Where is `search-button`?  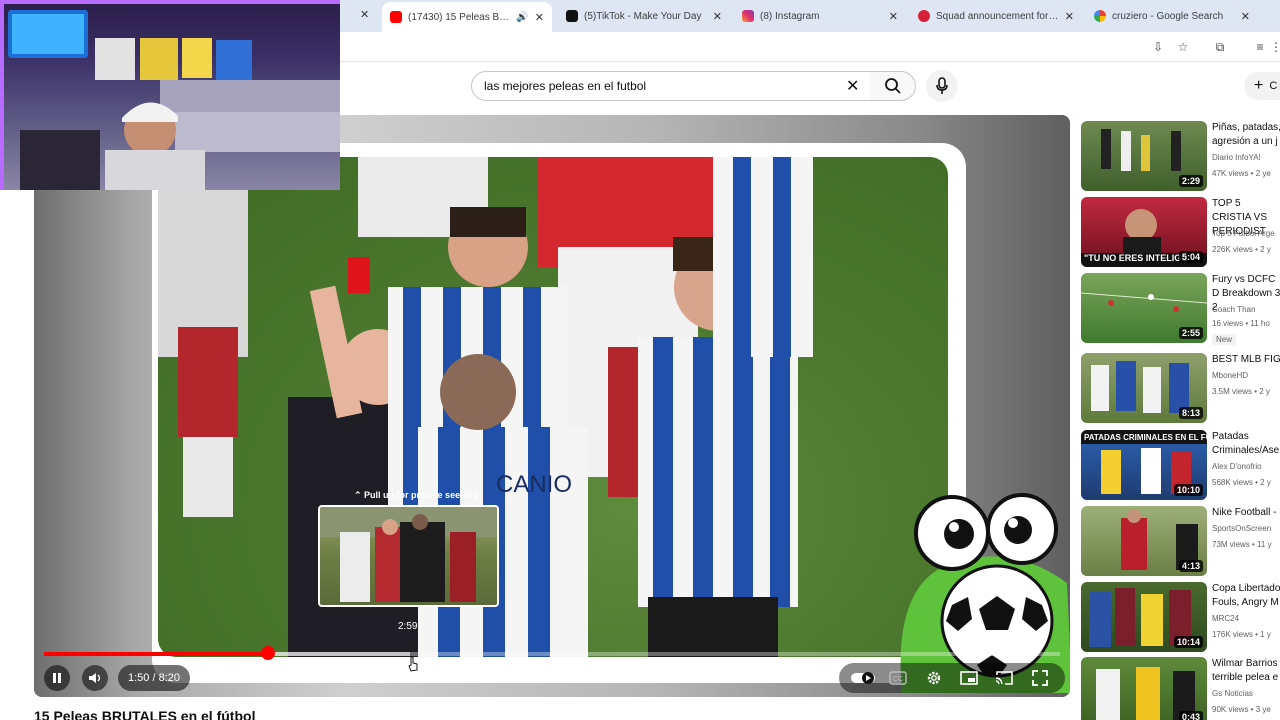
search-button is located at coordinates (893, 86).